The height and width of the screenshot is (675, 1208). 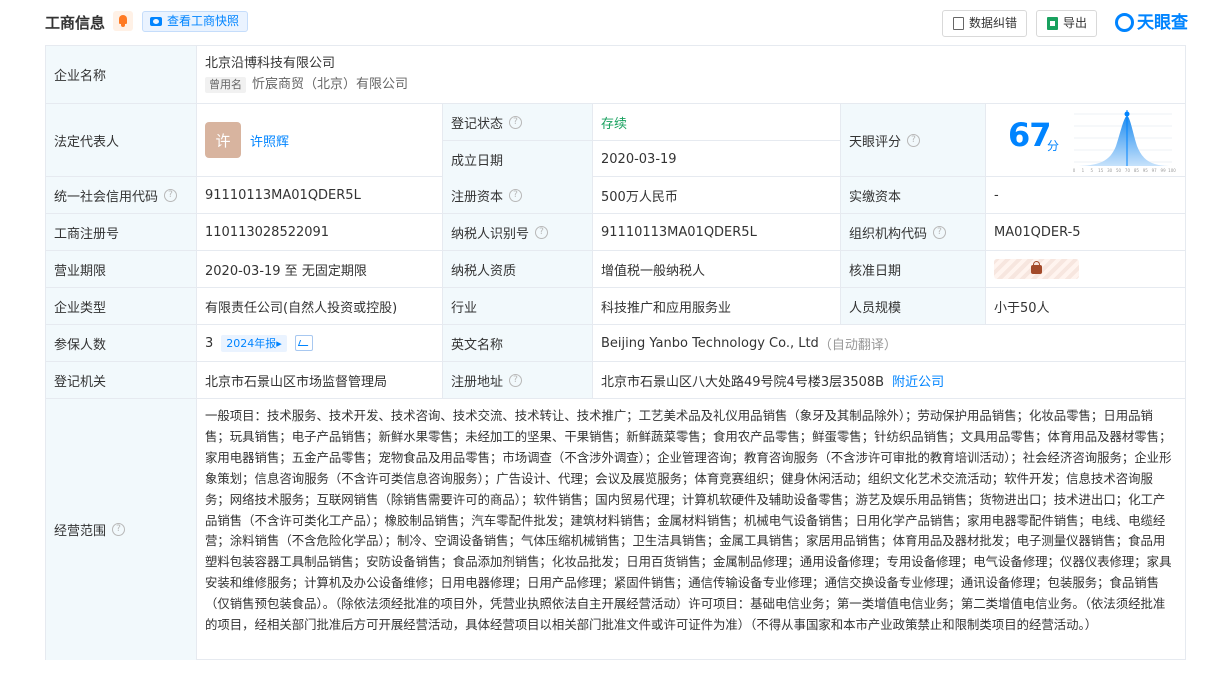 What do you see at coordinates (477, 382) in the screenshot?
I see `label-text: 注册地址` at bounding box center [477, 382].